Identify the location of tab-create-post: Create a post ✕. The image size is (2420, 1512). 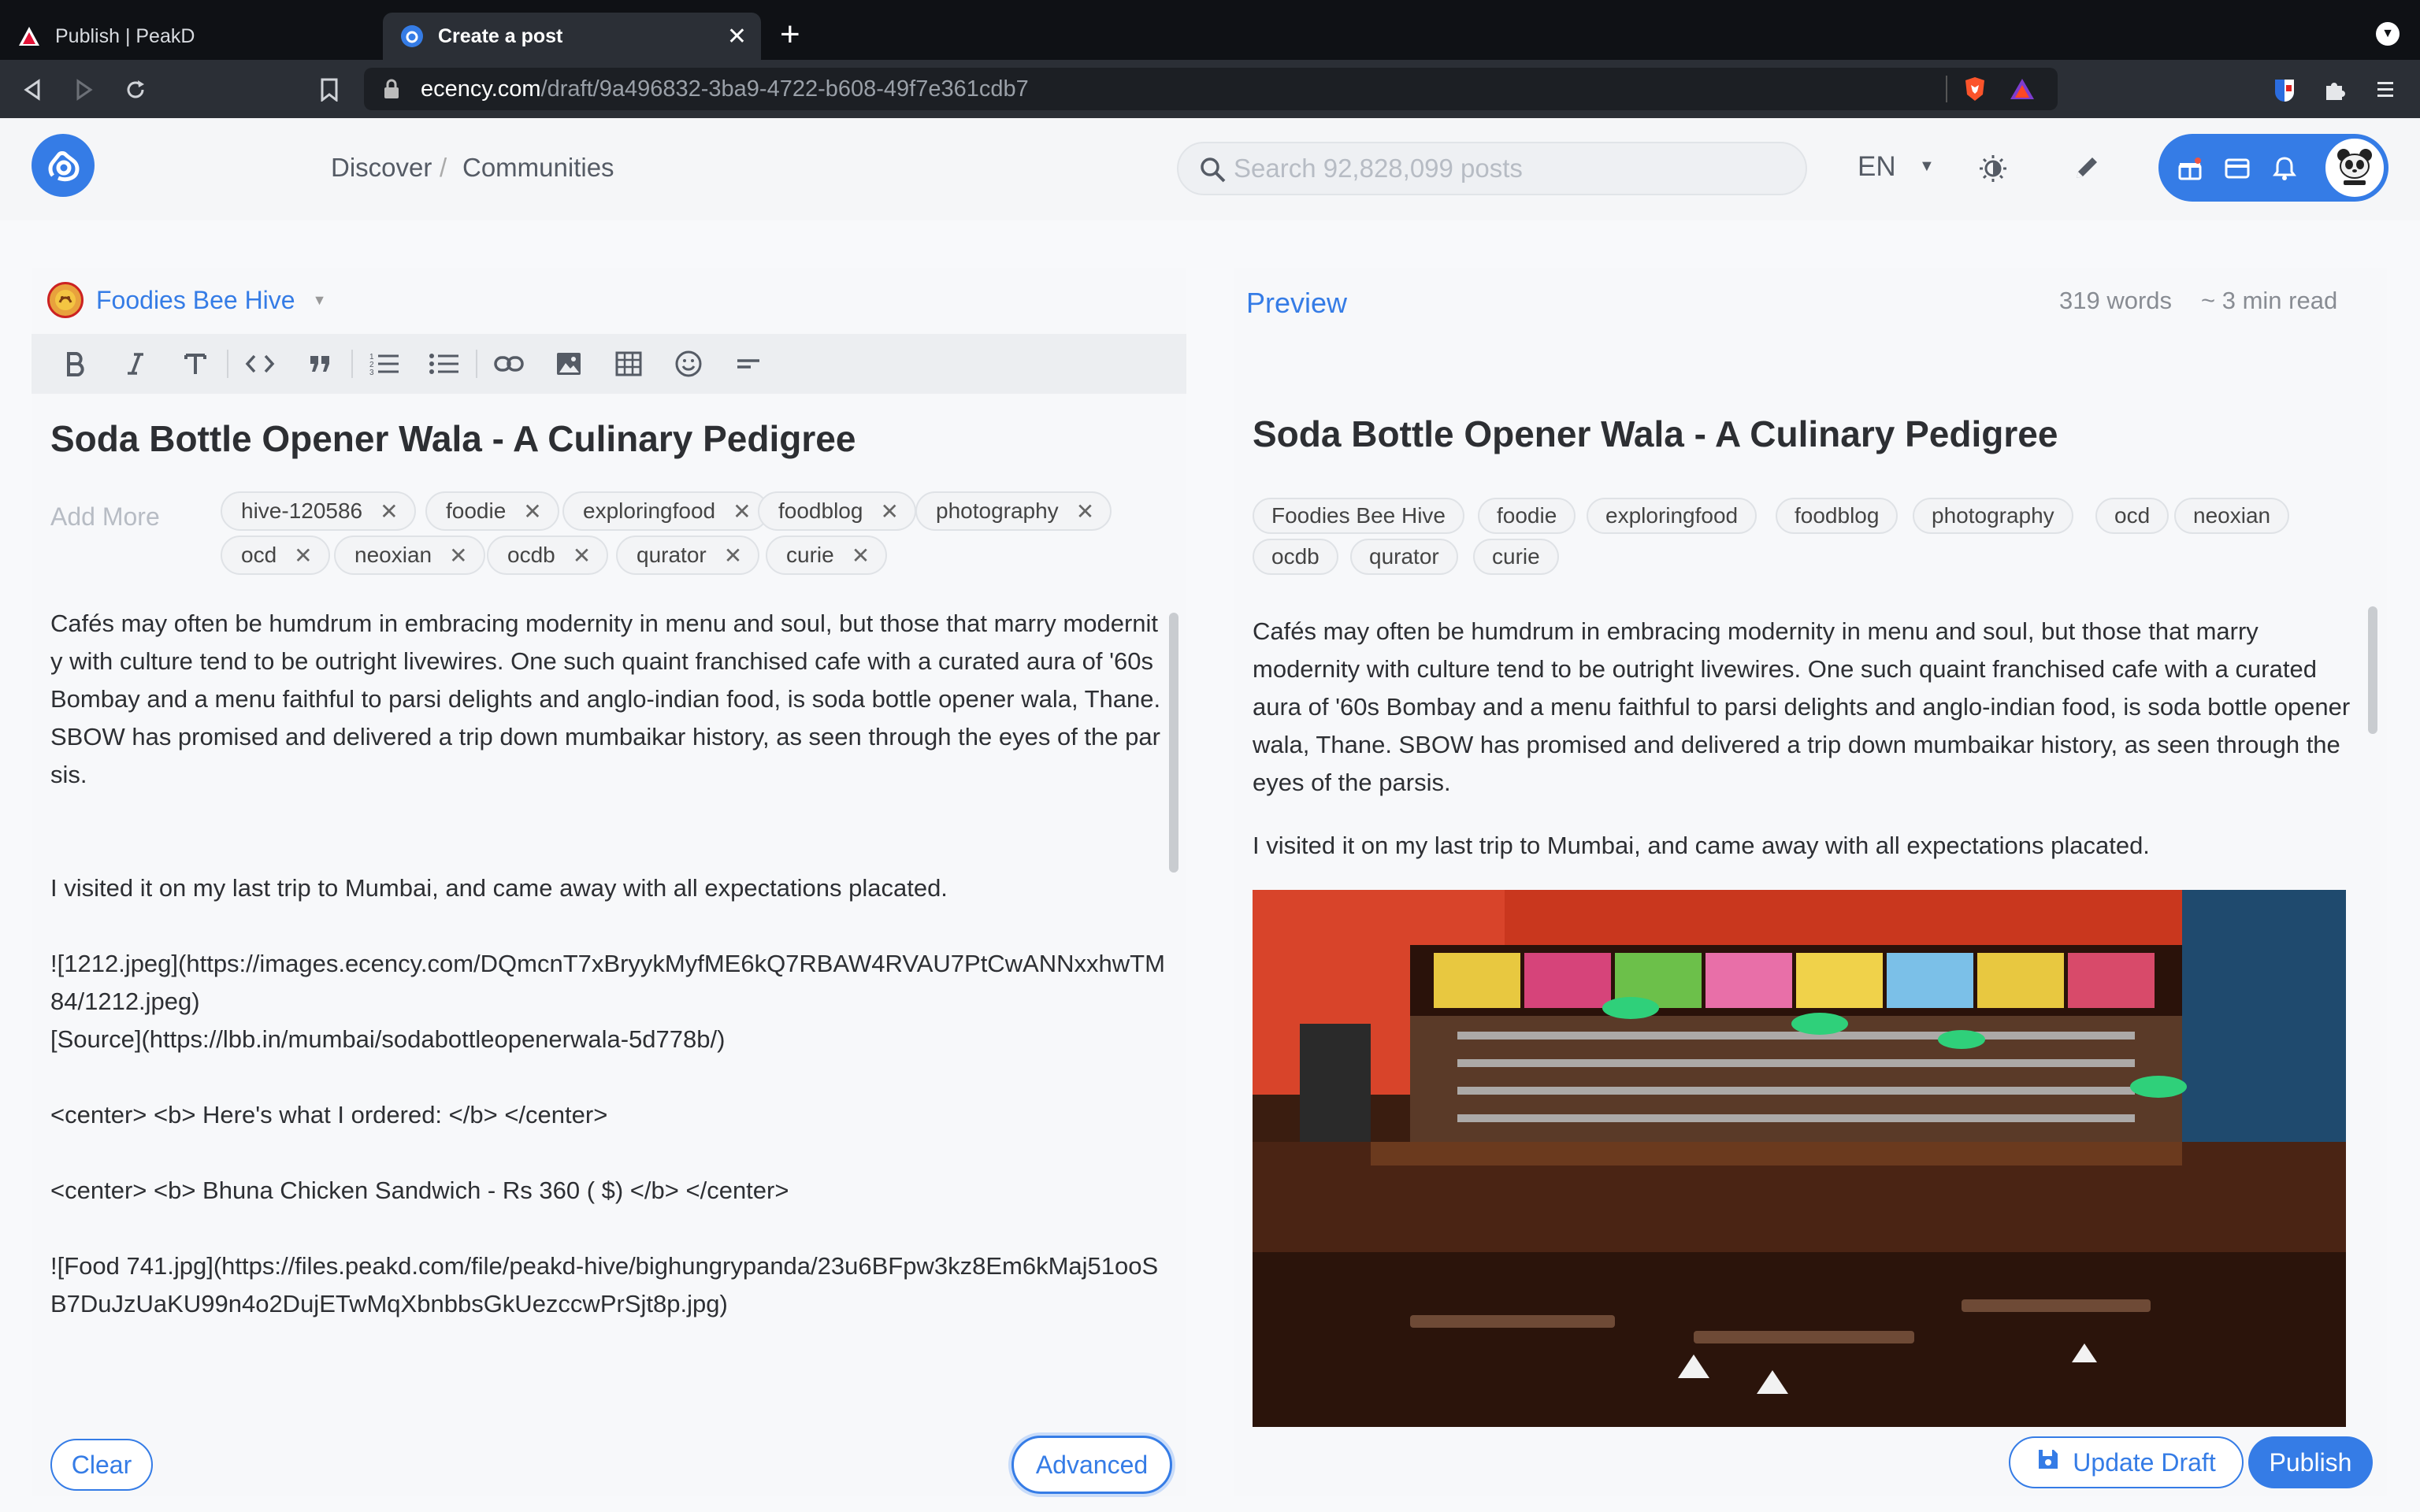
(572, 36).